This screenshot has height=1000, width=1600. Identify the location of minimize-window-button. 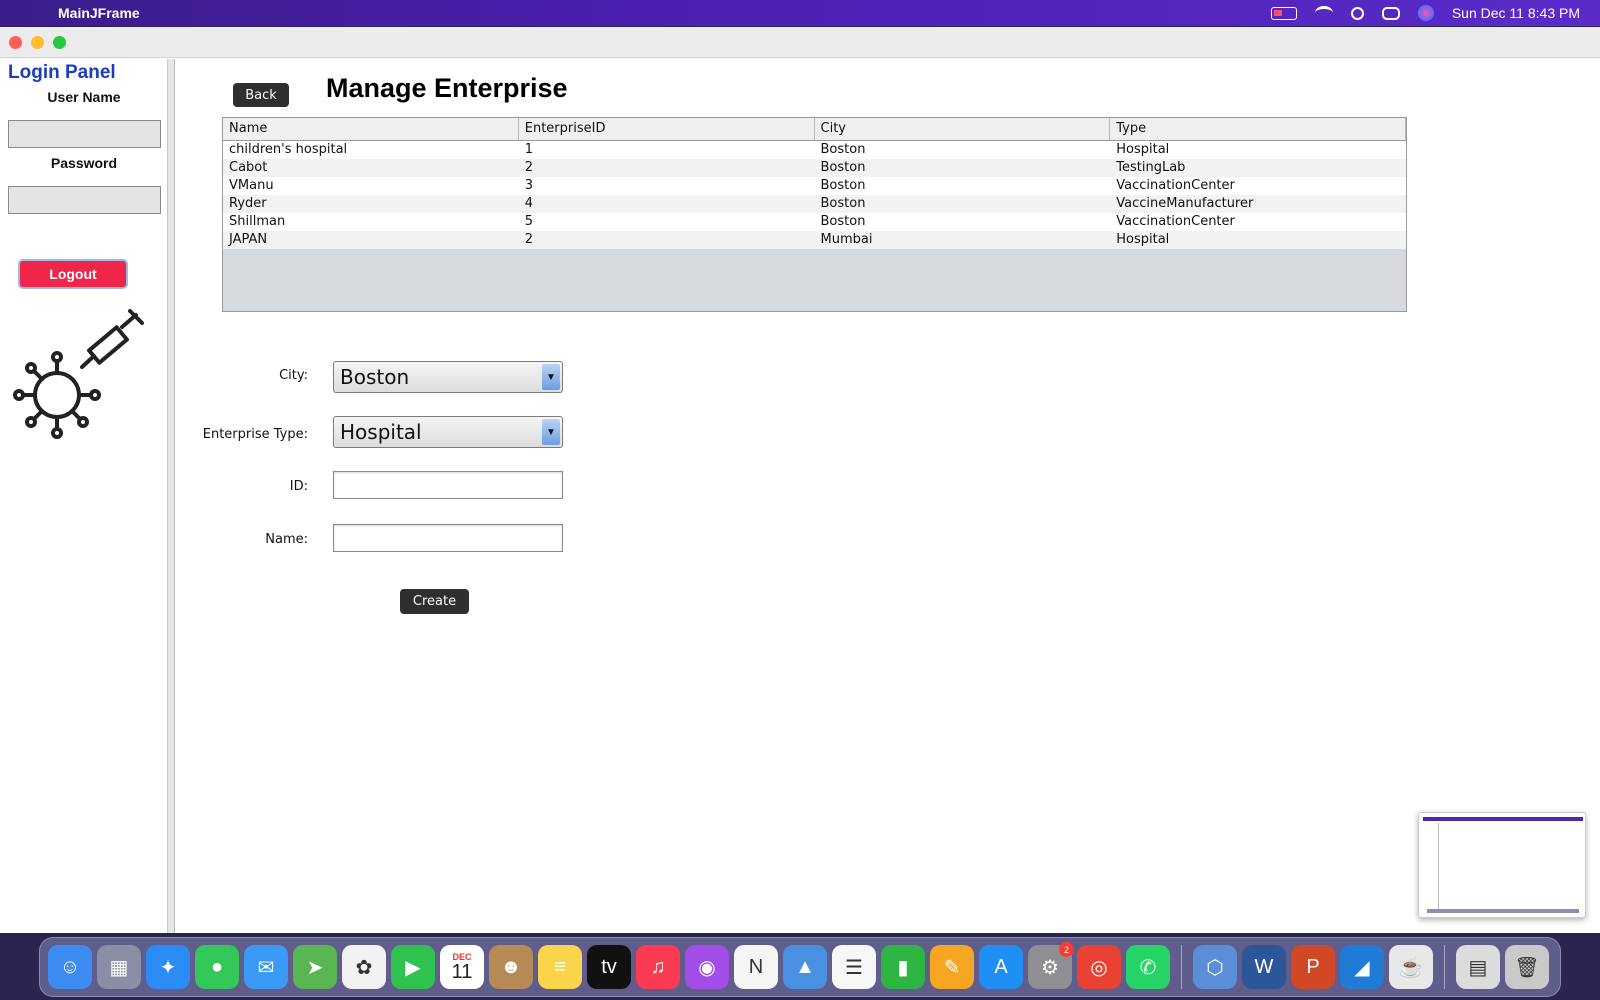
(37, 42).